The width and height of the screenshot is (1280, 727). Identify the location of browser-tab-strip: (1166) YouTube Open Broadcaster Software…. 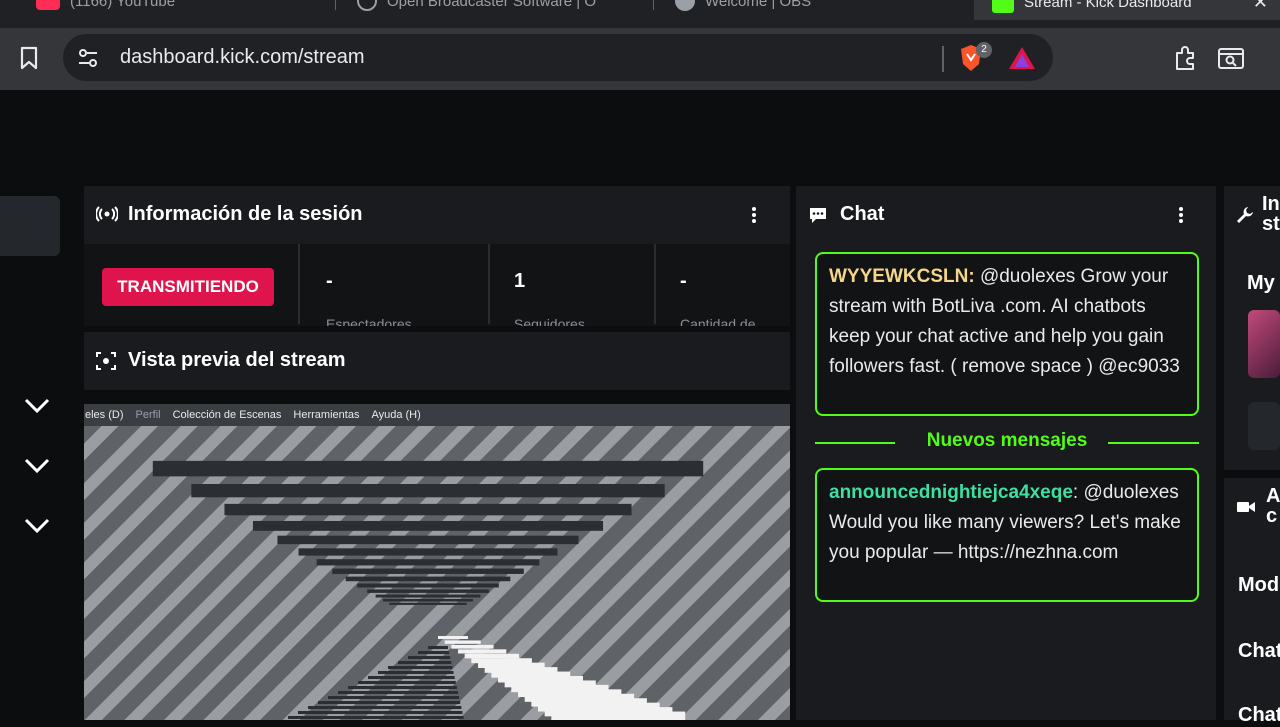
(640, 14).